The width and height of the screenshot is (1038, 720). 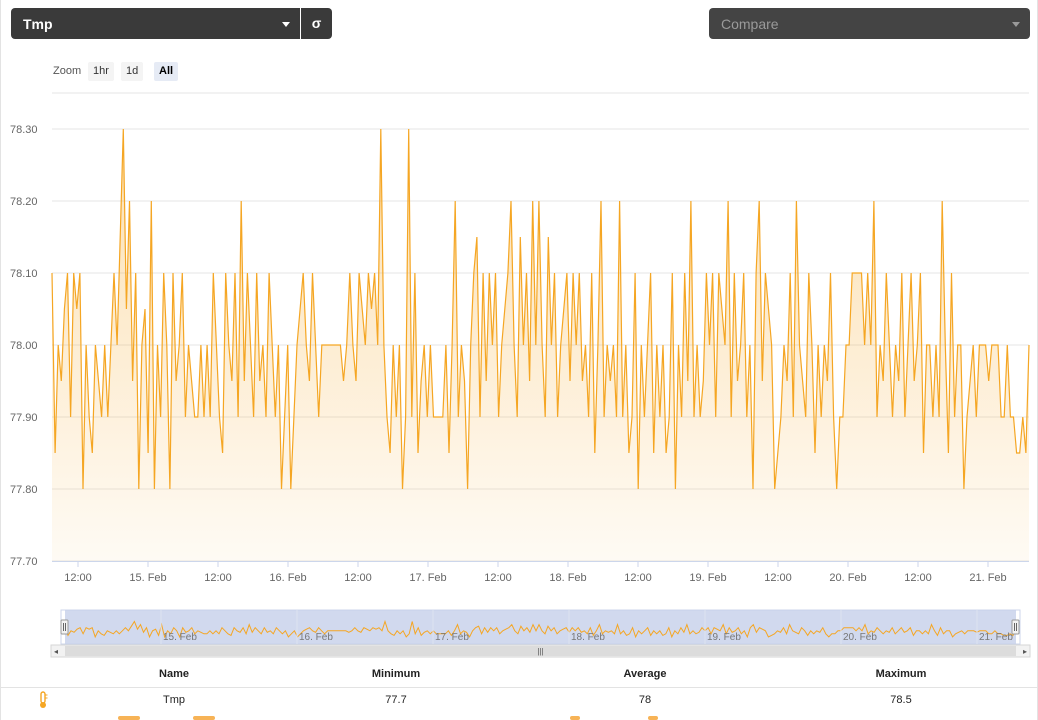 What do you see at coordinates (645, 700) in the screenshot?
I see `row-average: 78` at bounding box center [645, 700].